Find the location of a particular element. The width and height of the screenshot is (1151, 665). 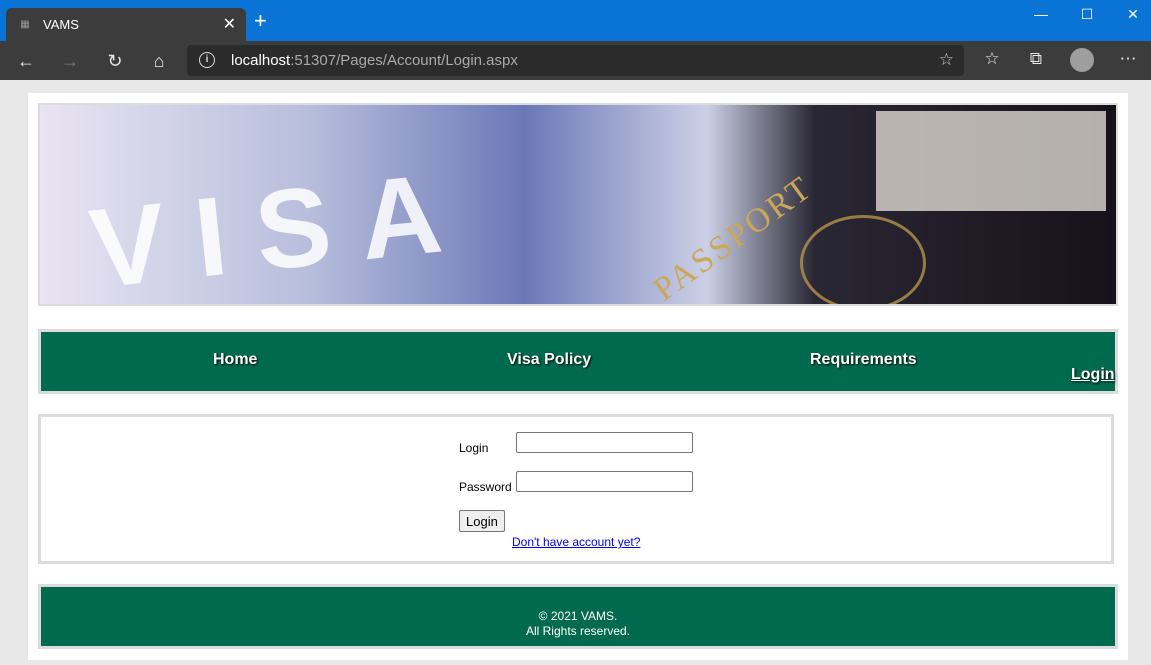

maximize-icon: ☐ is located at coordinates (1087, 14).